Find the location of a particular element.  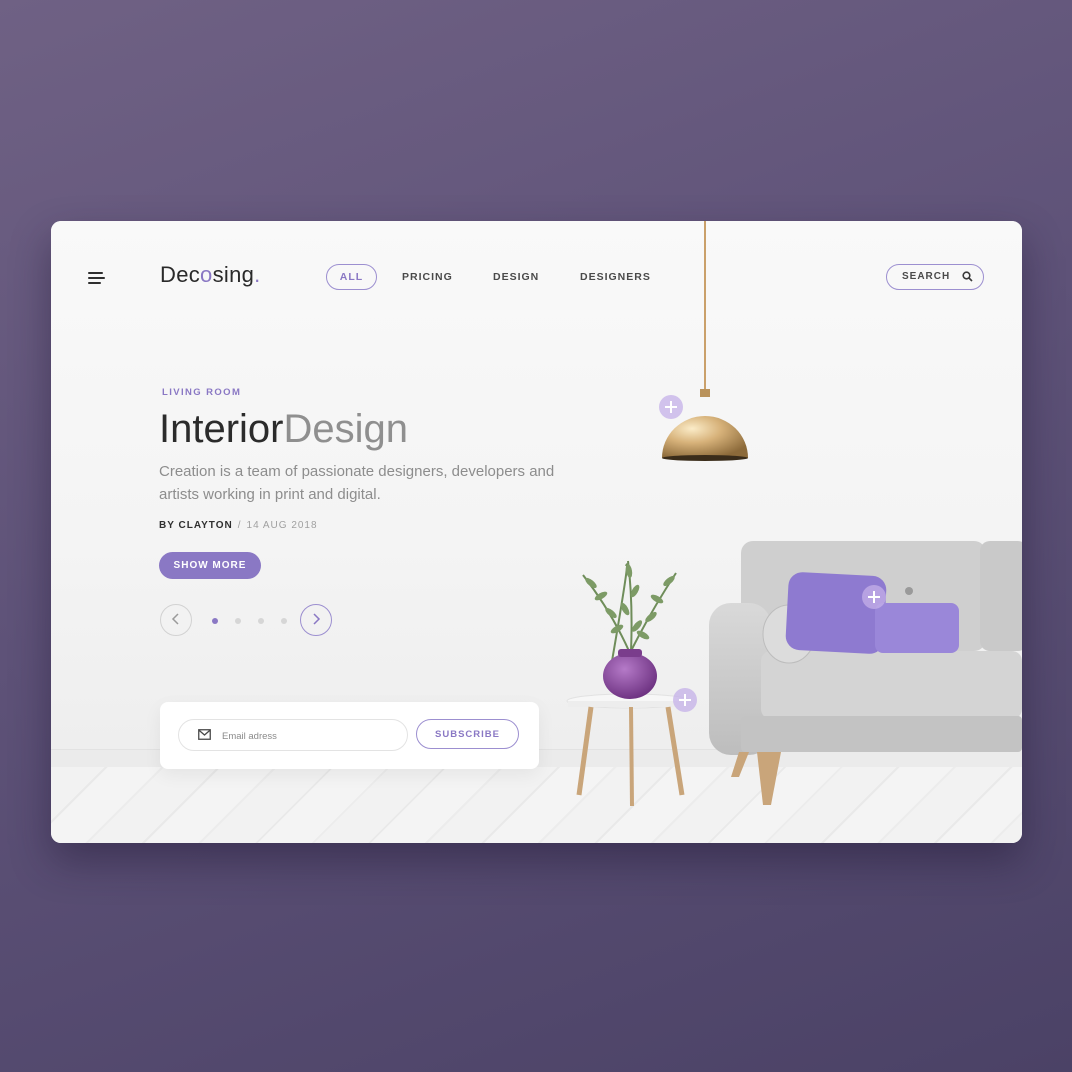

email-input is located at coordinates (309, 736).